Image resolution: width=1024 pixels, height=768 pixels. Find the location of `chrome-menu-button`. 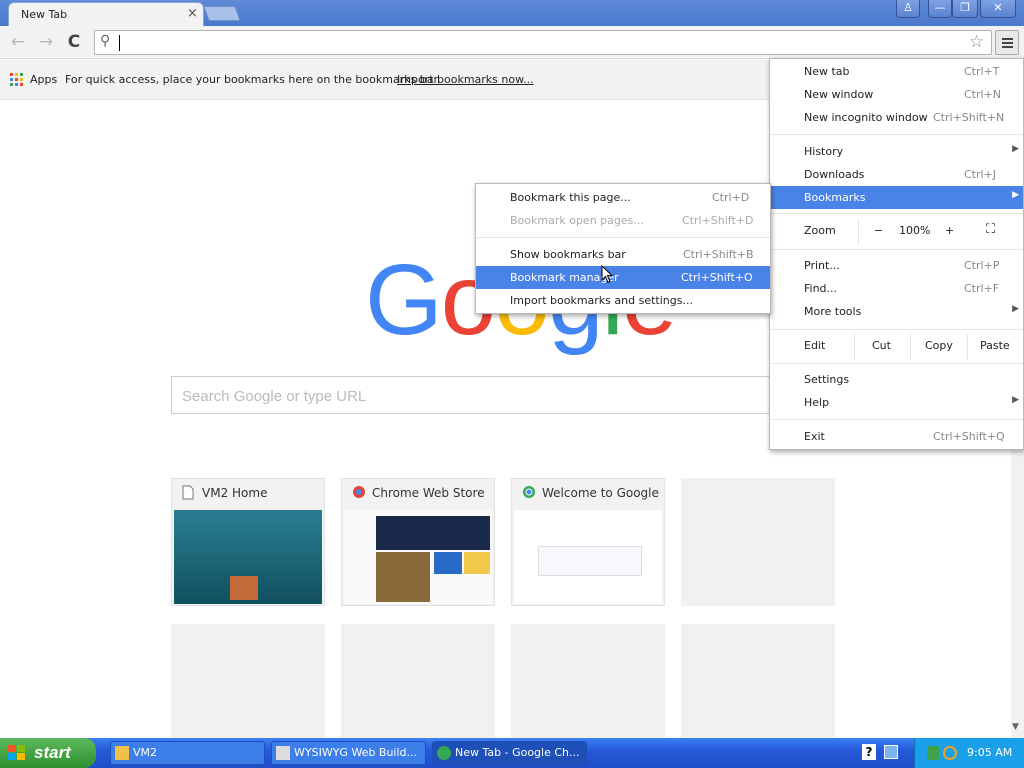

chrome-menu-button is located at coordinates (1007, 42).